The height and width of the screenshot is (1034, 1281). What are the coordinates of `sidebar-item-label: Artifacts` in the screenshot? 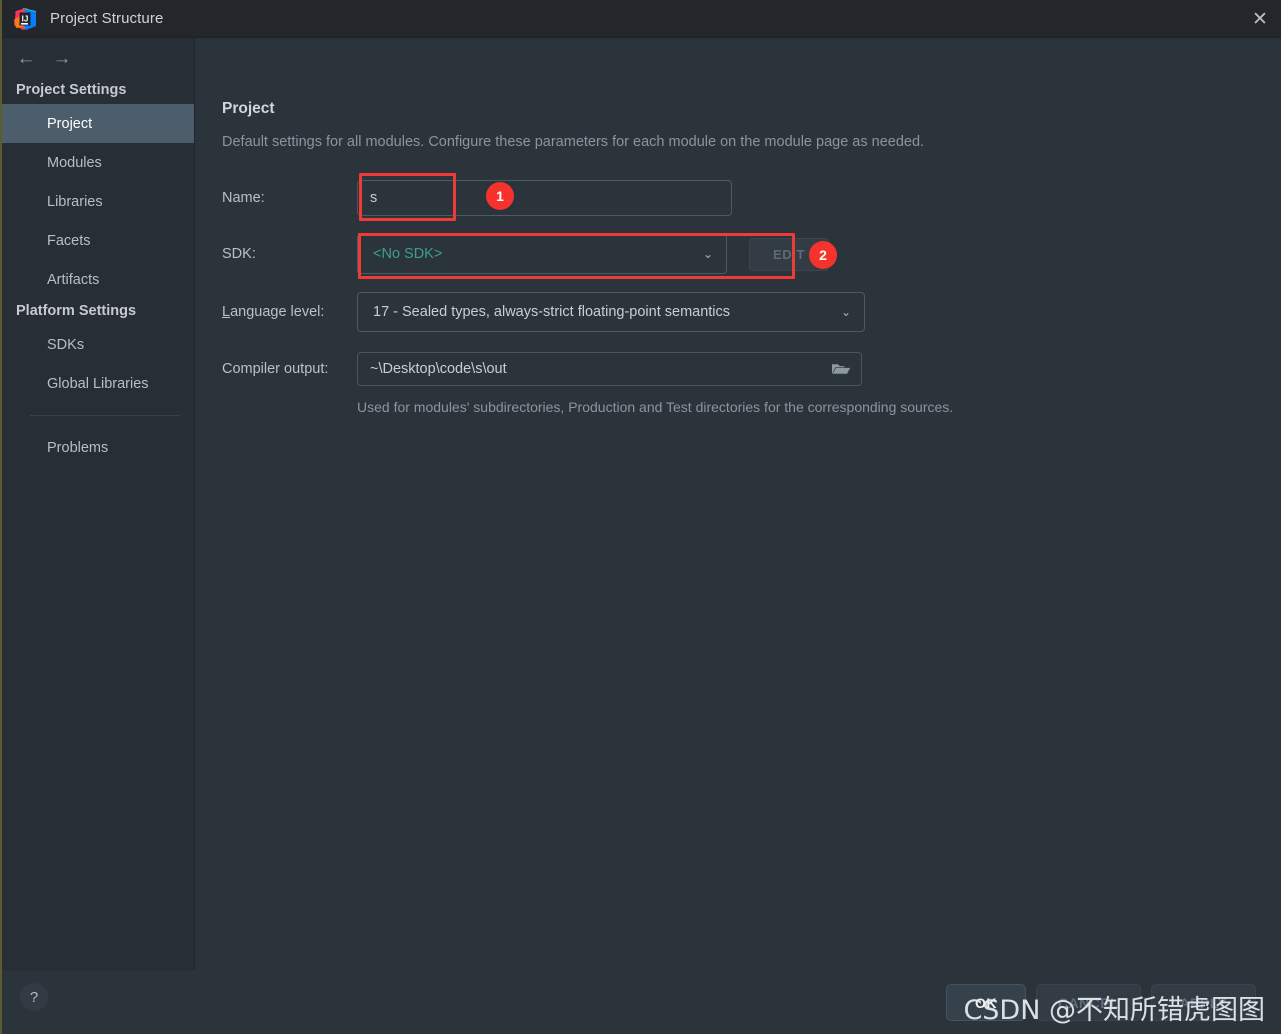 It's located at (73, 279).